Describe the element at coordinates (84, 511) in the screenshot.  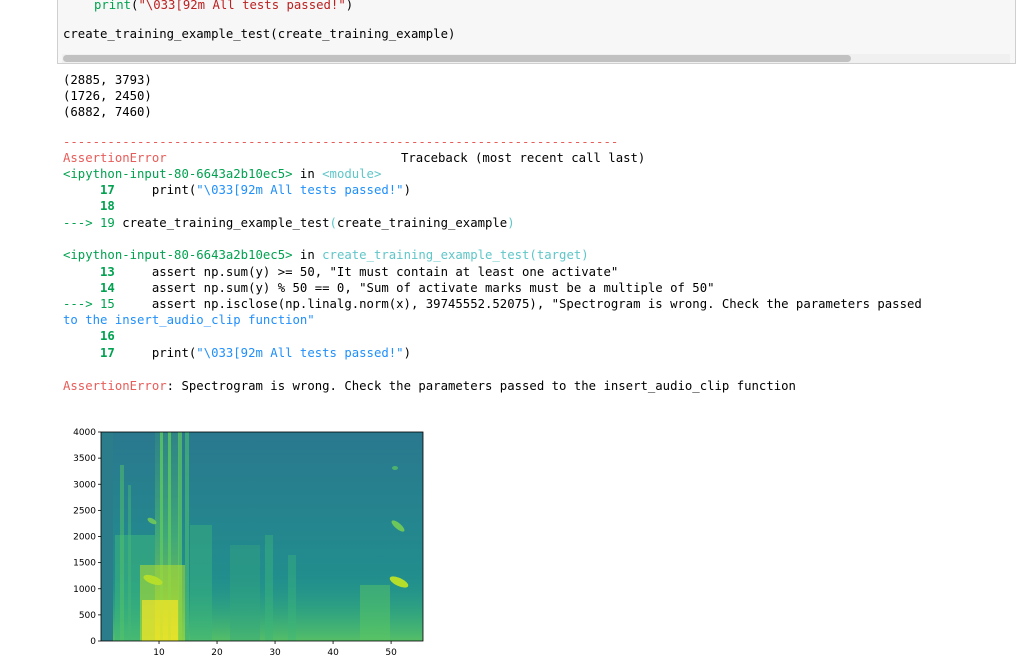
I see `y-tick-label: 2500` at that location.